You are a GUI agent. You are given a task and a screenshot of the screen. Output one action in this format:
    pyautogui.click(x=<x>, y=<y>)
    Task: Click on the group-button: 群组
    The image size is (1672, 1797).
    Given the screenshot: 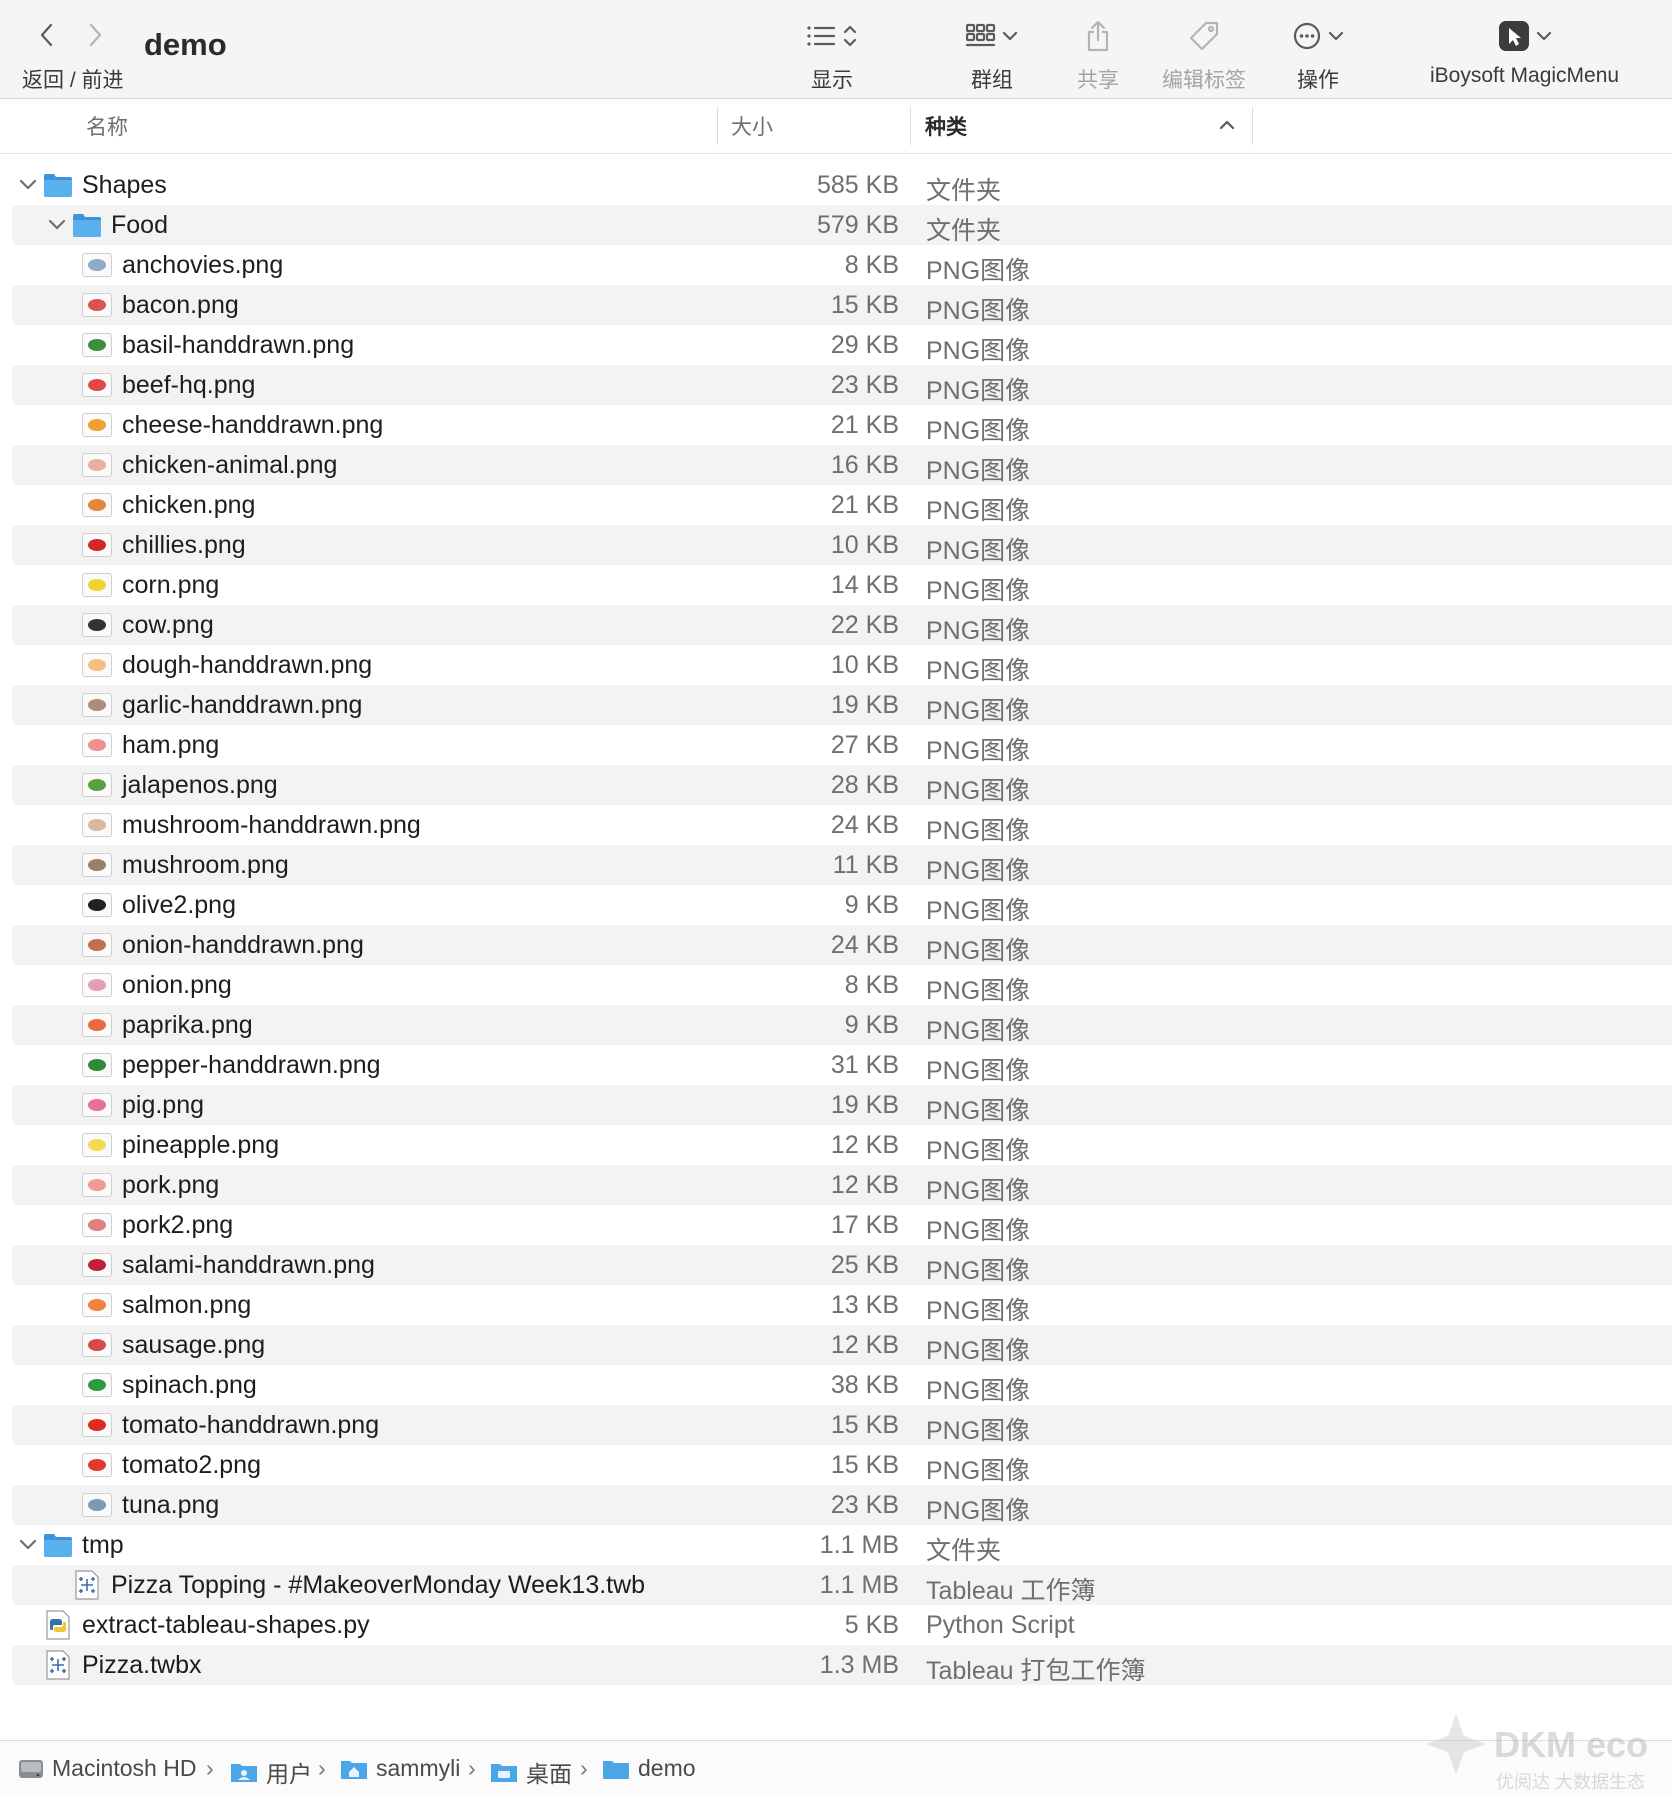 What is the action you would take?
    pyautogui.click(x=992, y=54)
    